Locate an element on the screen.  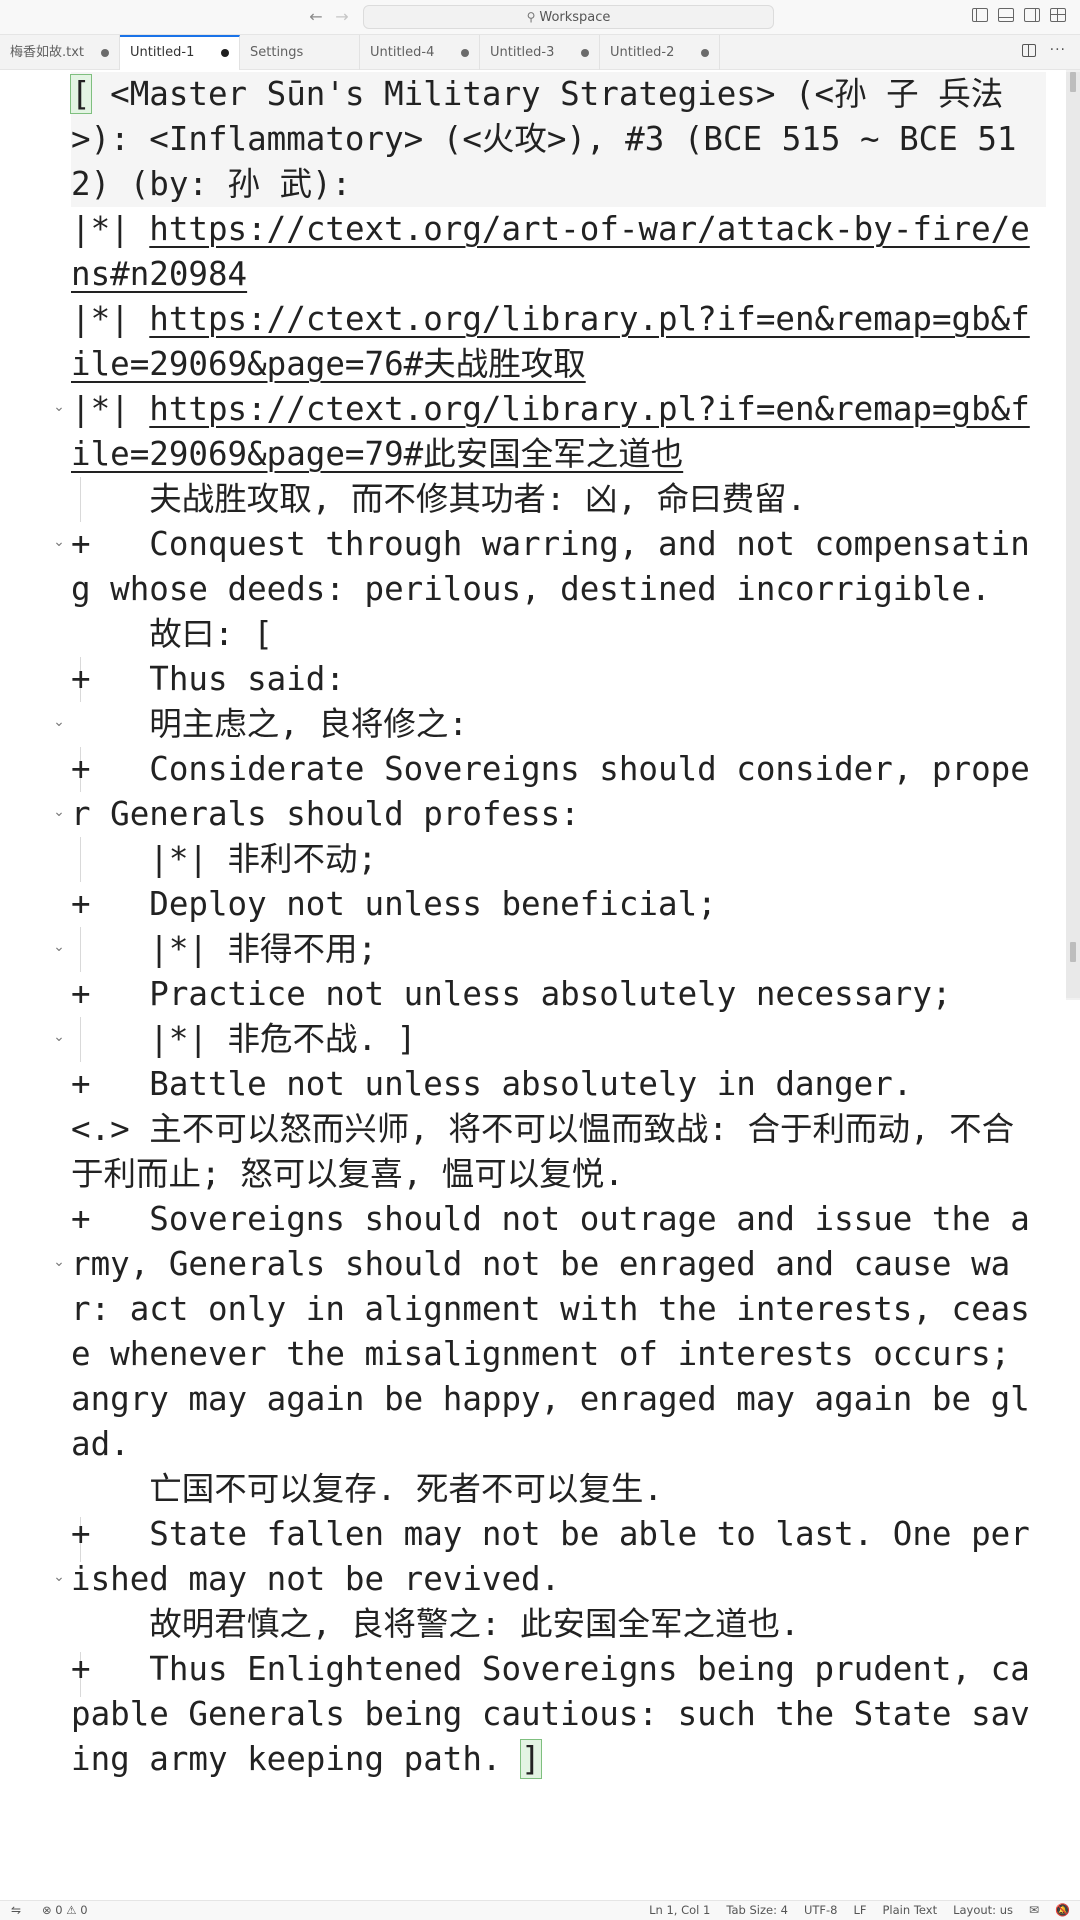
problems-indicator: ⊗ 0 ⚠ 0 is located at coordinates (65, 1910).